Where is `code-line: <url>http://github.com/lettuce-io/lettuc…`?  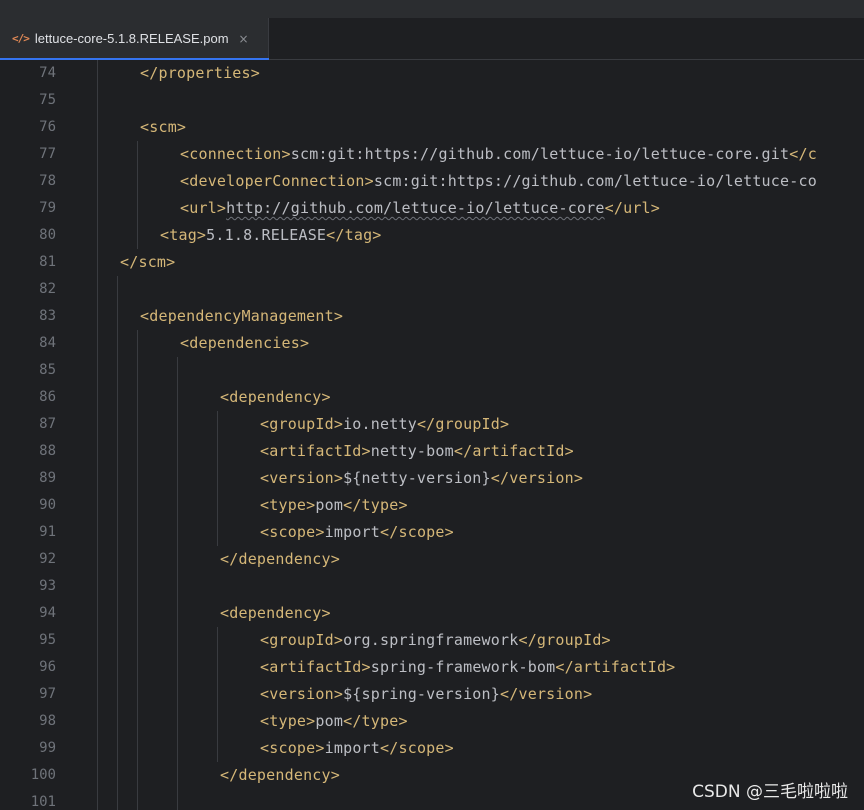
code-line: <url>http://github.com/lettuce-io/lettuc… is located at coordinates (420, 208).